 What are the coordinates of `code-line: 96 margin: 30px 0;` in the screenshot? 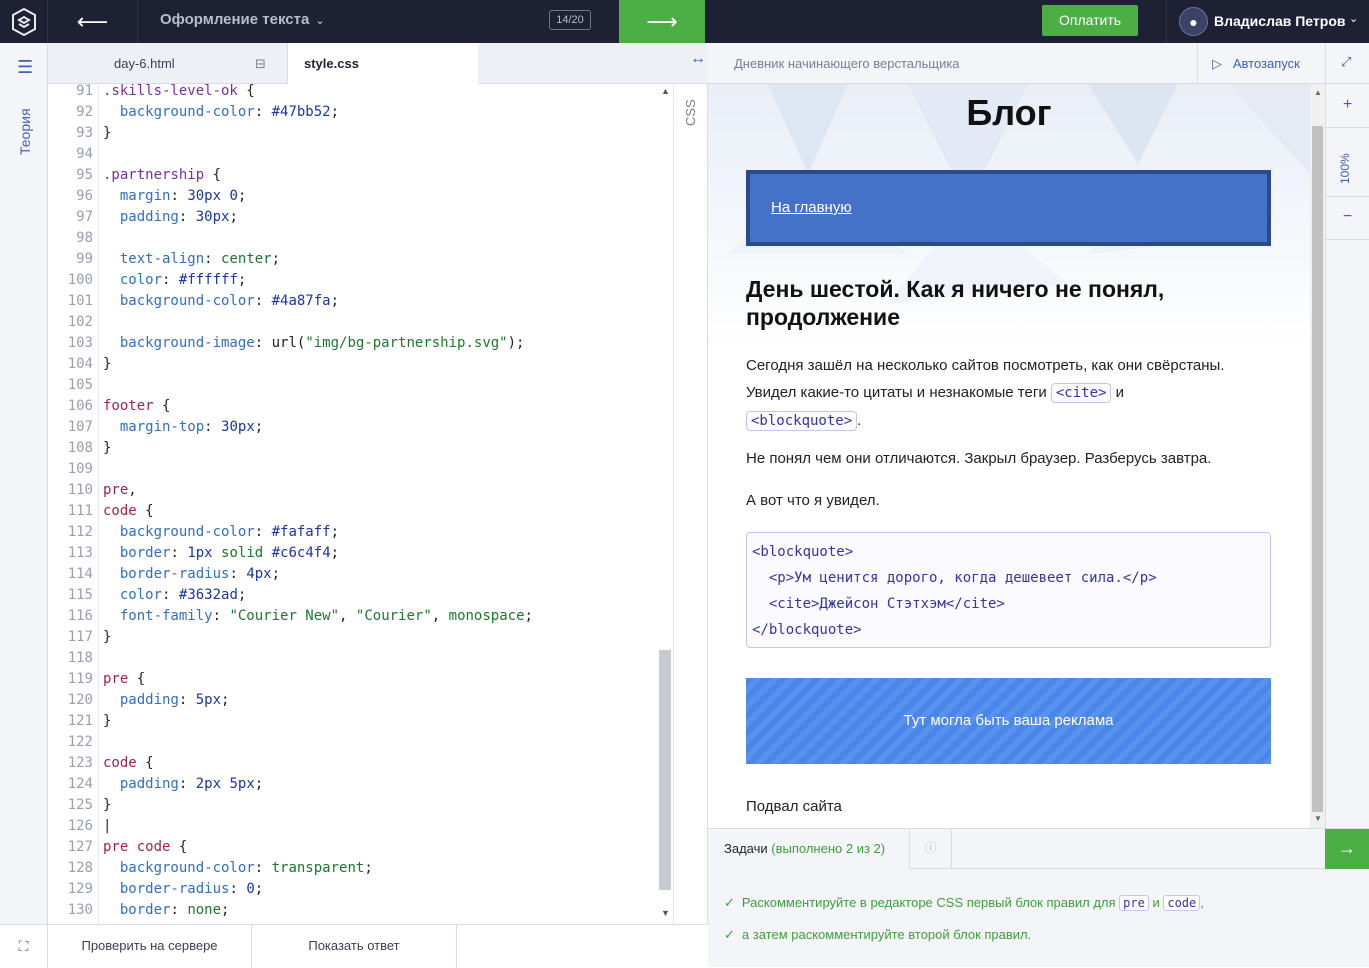 It's located at (353, 196).